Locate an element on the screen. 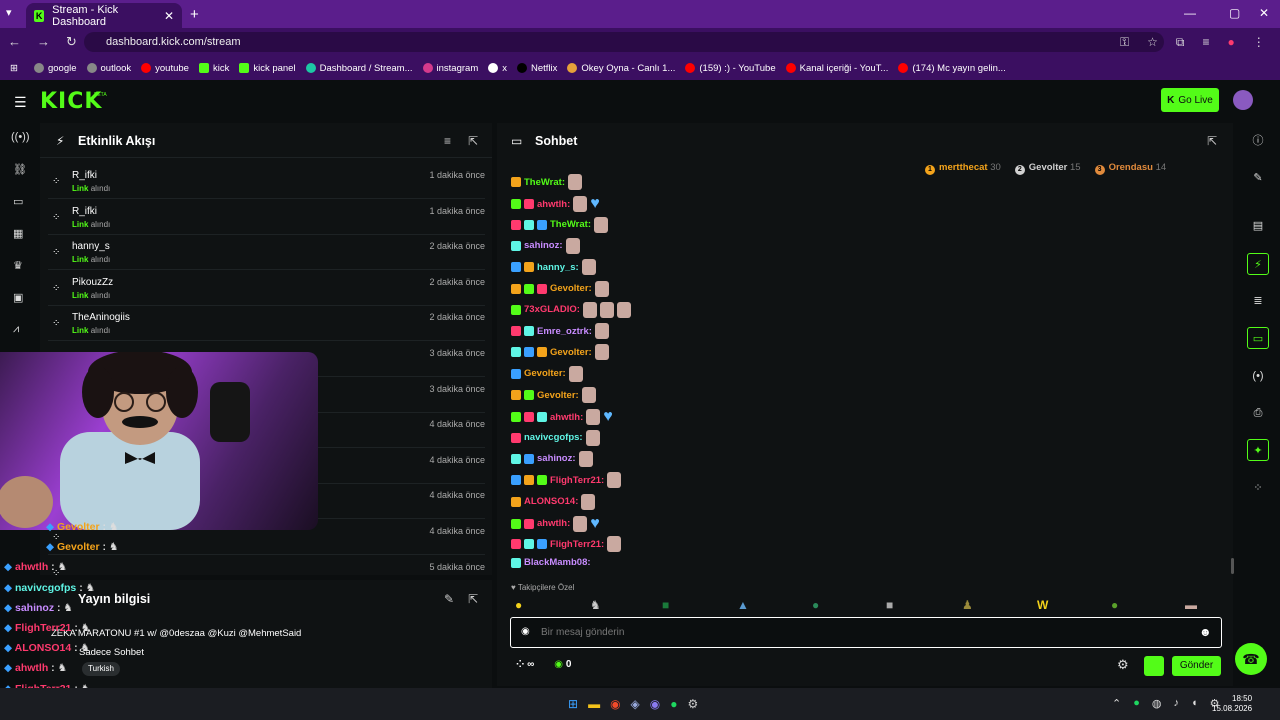 The height and width of the screenshot is (720, 1280). key-icon: ⚿ is located at coordinates (1124, 42).